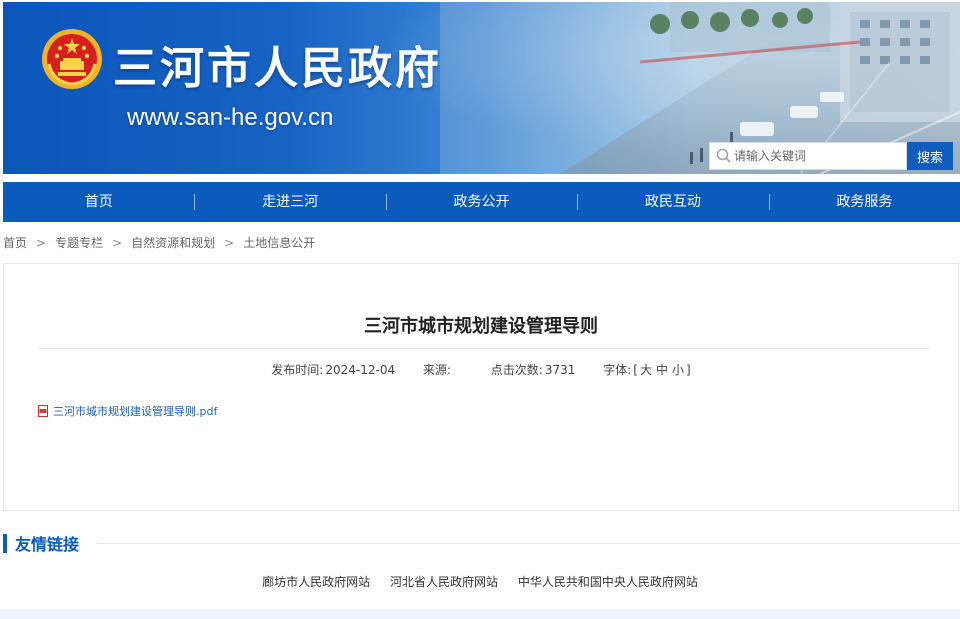 The height and width of the screenshot is (619, 960). Describe the element at coordinates (79, 242) in the screenshot. I see `breadcrumb-item-special-topics: 专题专栏` at that location.